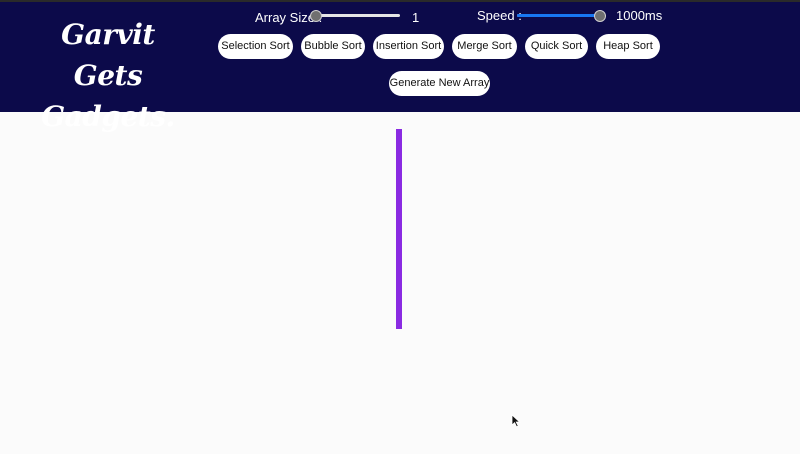  What do you see at coordinates (408, 46) in the screenshot?
I see `insertion-sort-button: Insertion Sort` at bounding box center [408, 46].